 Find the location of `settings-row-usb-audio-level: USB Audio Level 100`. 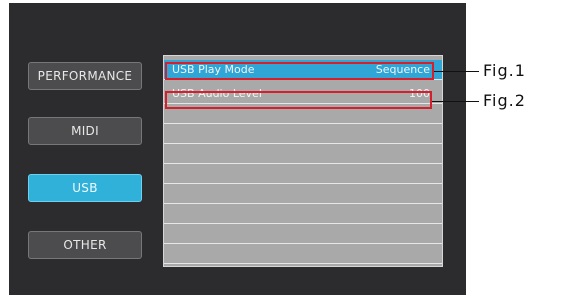

settings-row-usb-audio-level: USB Audio Level 100 is located at coordinates (303, 94).